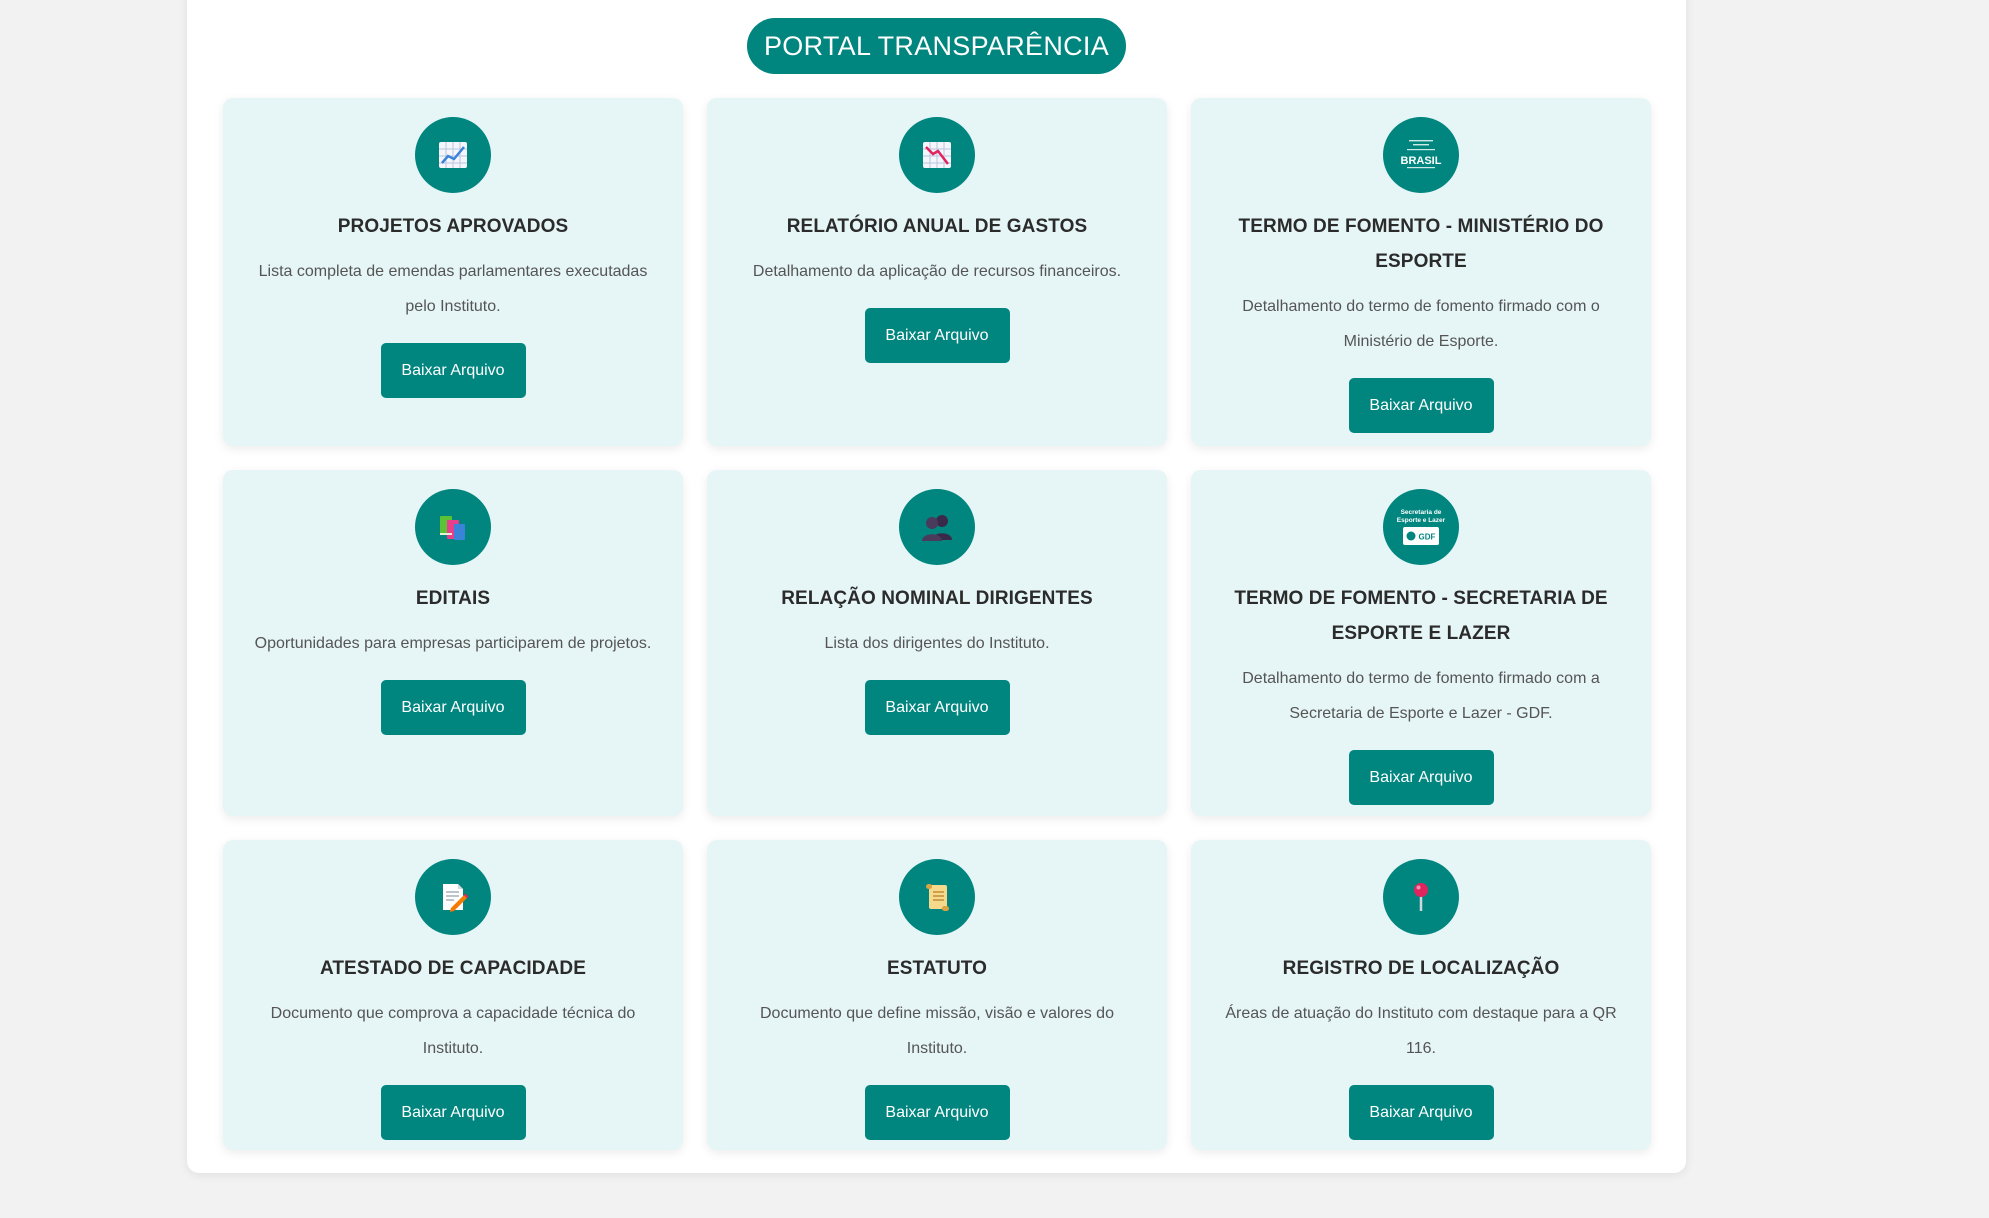  I want to click on card-title: ESTATUTO, so click(937, 968).